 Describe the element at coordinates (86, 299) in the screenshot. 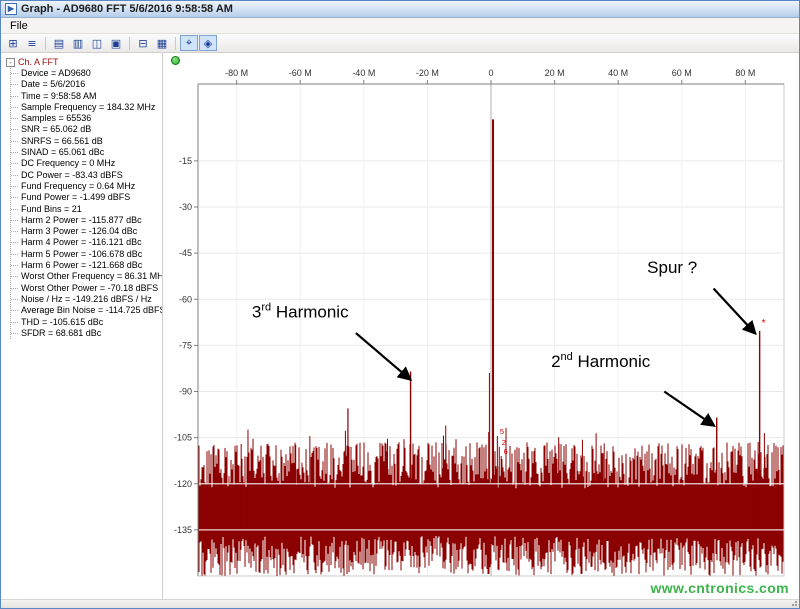

I see `tree-item: Noise / Hz = -149.216 dBFS / Hz` at that location.